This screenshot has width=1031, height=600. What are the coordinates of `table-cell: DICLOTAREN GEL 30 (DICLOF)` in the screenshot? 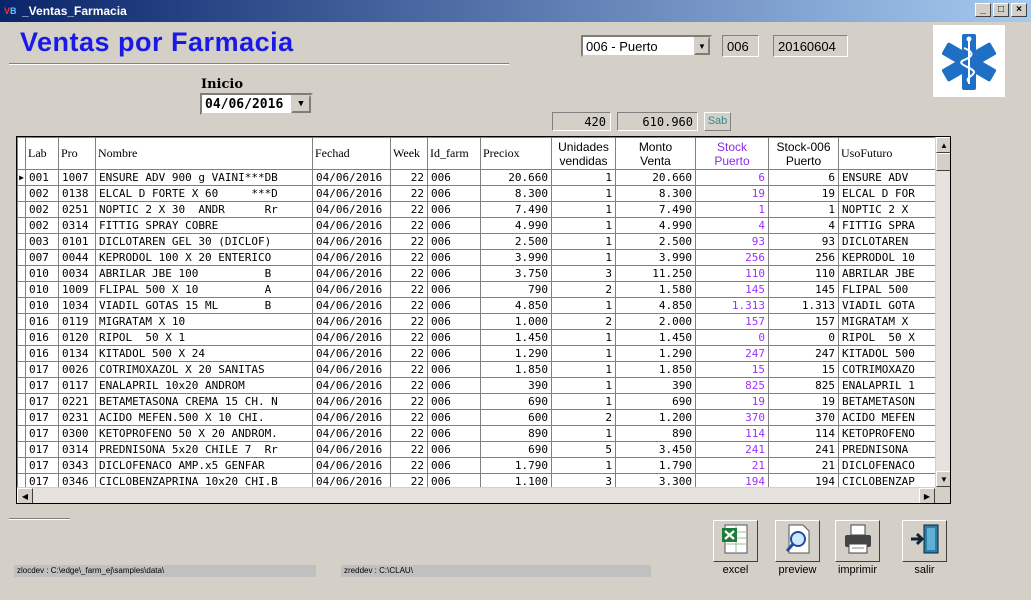 It's located at (204, 241).